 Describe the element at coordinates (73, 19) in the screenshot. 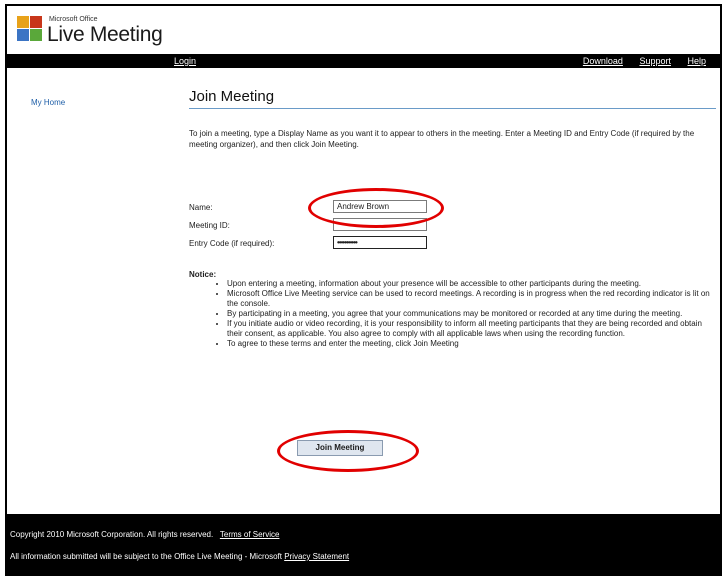

I see `logo-small-text: Microsoft Office` at that location.